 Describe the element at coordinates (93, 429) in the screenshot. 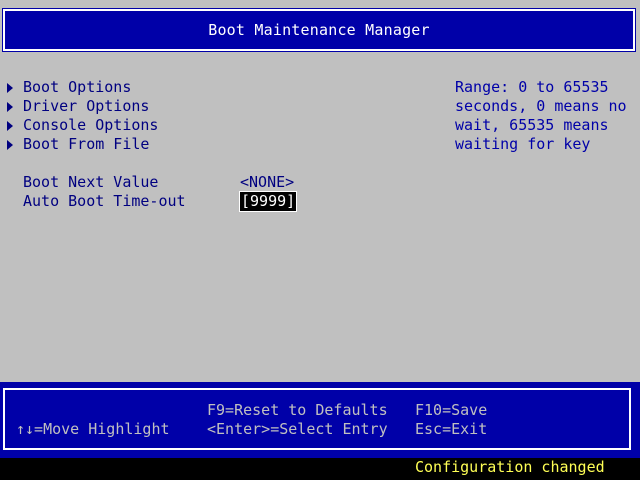

I see `key-hint-move: ↑↓=Move Highlight` at that location.